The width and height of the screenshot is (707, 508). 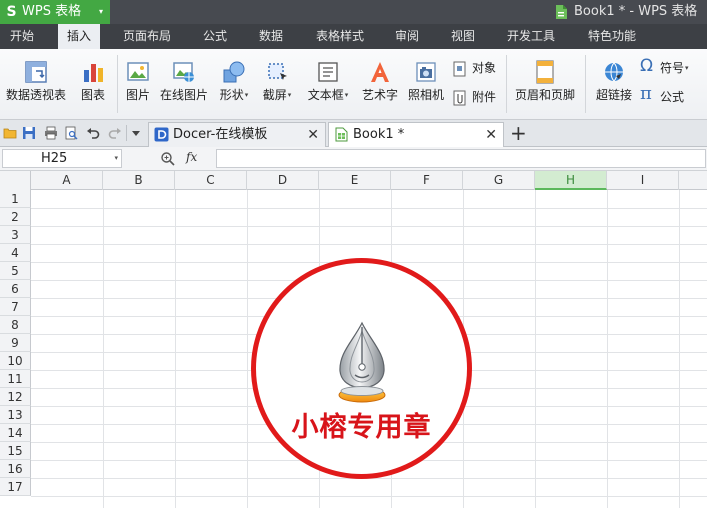 What do you see at coordinates (15, 253) in the screenshot?
I see `row-header: 4` at bounding box center [15, 253].